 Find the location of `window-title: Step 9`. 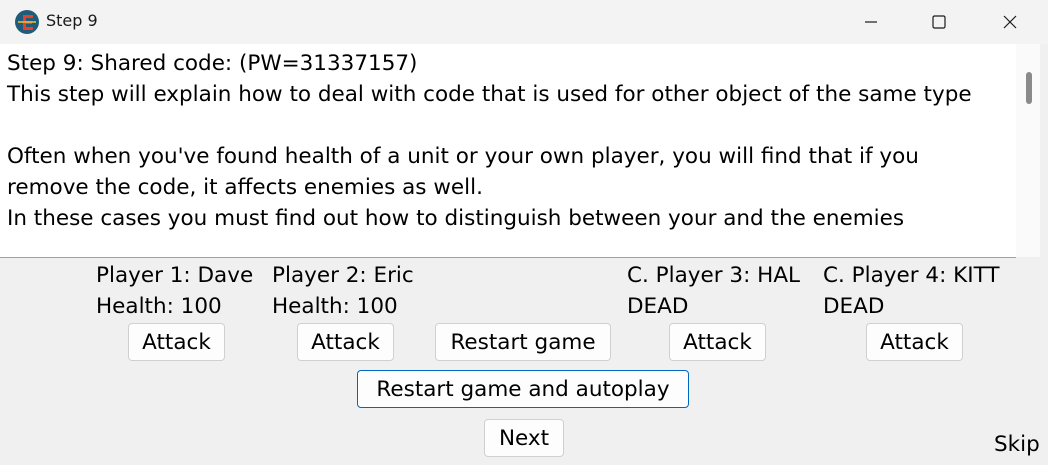

window-title: Step 9 is located at coordinates (72, 20).